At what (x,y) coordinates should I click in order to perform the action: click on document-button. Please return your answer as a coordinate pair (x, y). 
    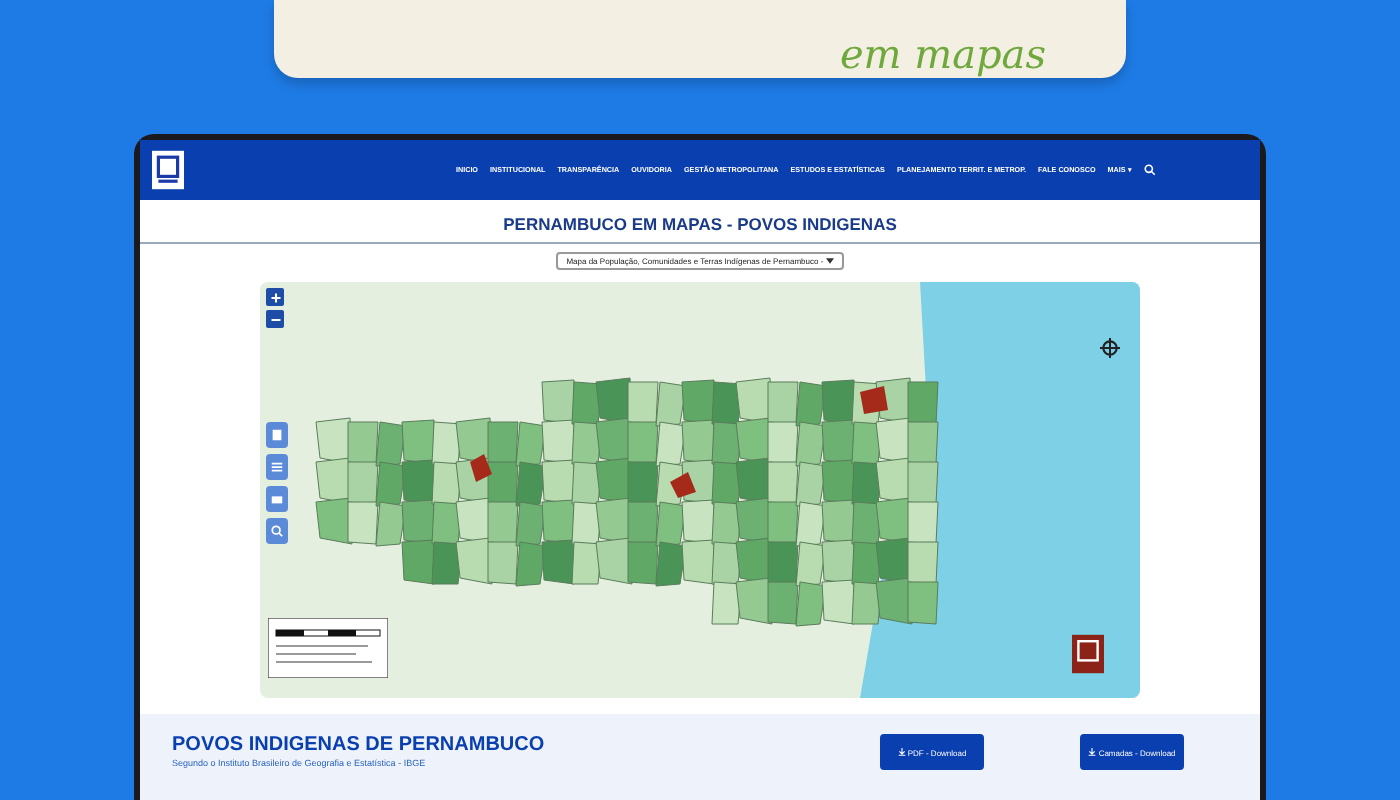
    Looking at the image, I should click on (277, 435).